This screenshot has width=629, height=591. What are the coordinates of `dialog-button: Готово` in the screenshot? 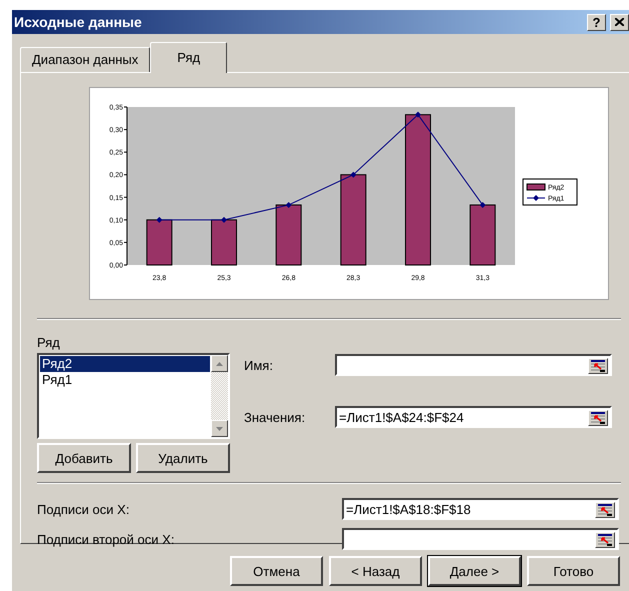 It's located at (573, 571).